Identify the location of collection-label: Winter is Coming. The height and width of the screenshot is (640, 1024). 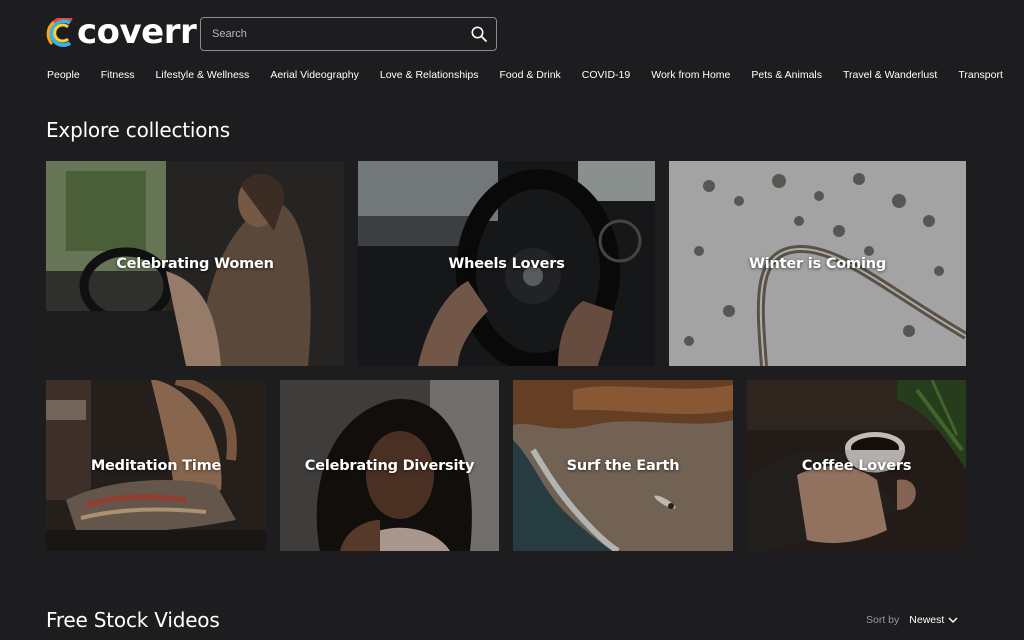
(817, 263).